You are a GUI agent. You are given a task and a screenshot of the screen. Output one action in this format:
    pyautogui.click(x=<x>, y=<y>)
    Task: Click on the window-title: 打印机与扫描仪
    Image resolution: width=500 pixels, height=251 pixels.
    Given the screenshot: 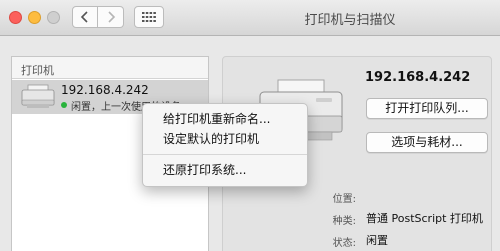 What is the action you would take?
    pyautogui.click(x=350, y=20)
    